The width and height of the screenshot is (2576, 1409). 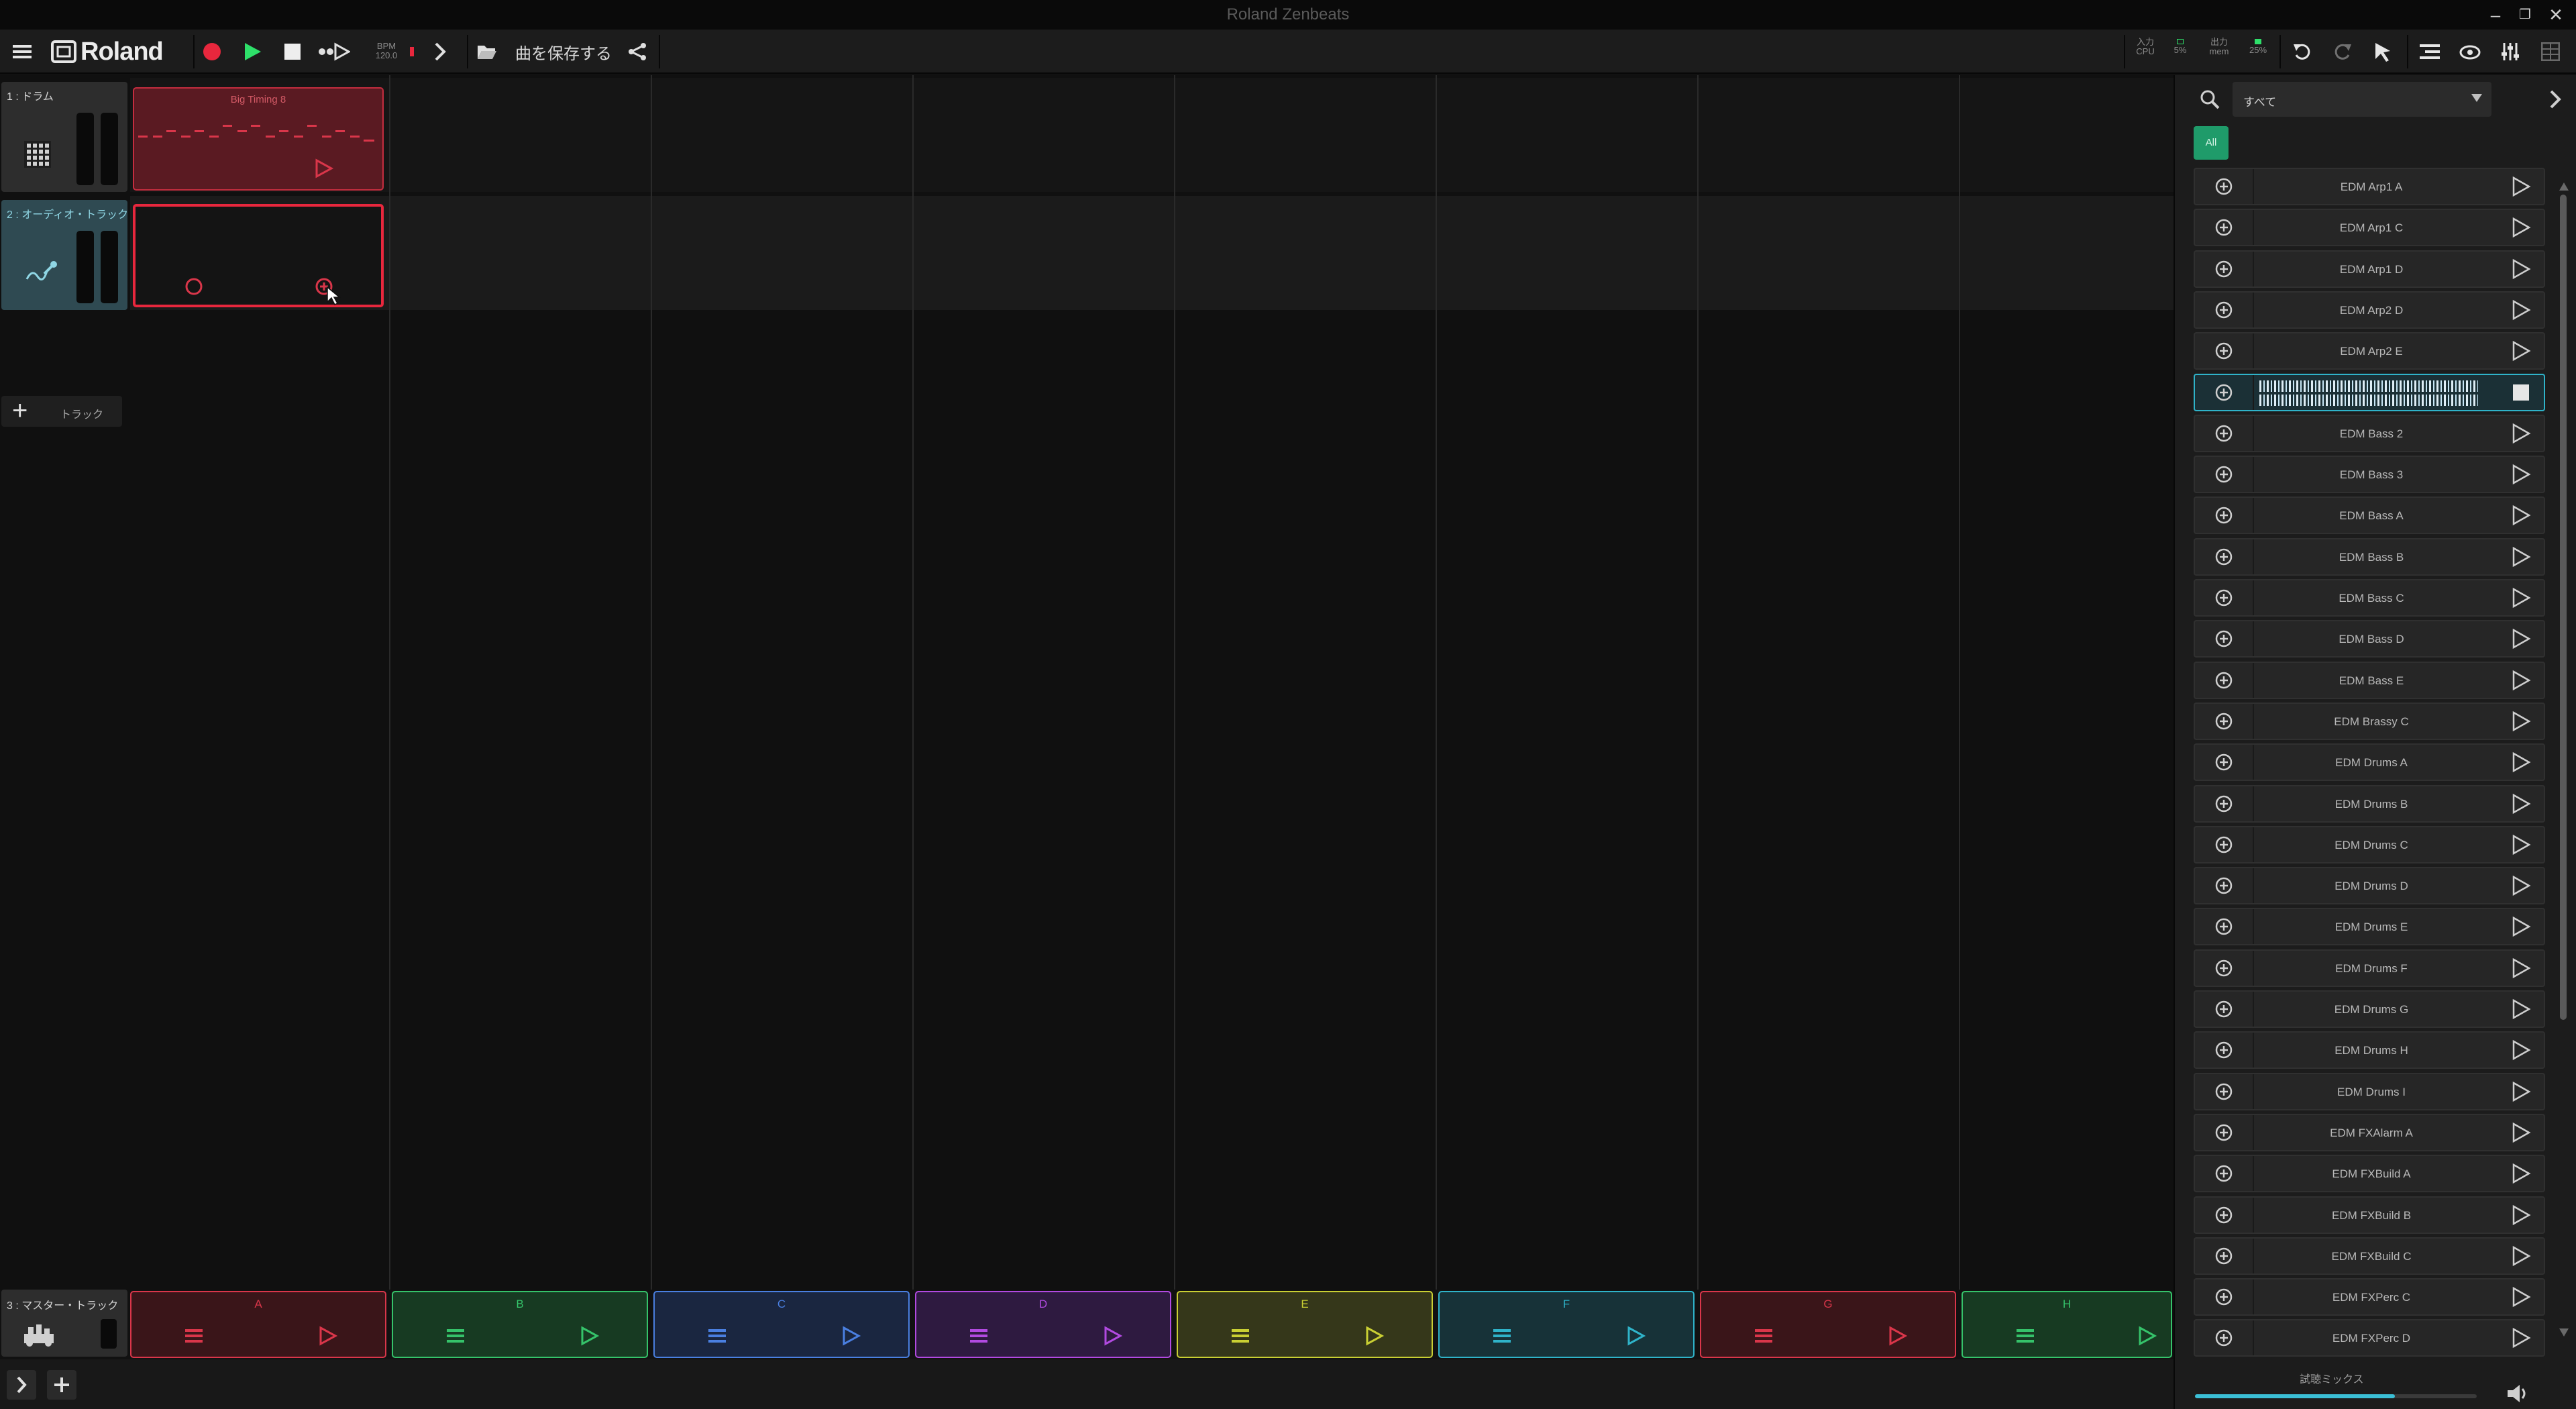 What do you see at coordinates (64, 255) in the screenshot?
I see `track-header-audio: 2 : オーディオ・トラック` at bounding box center [64, 255].